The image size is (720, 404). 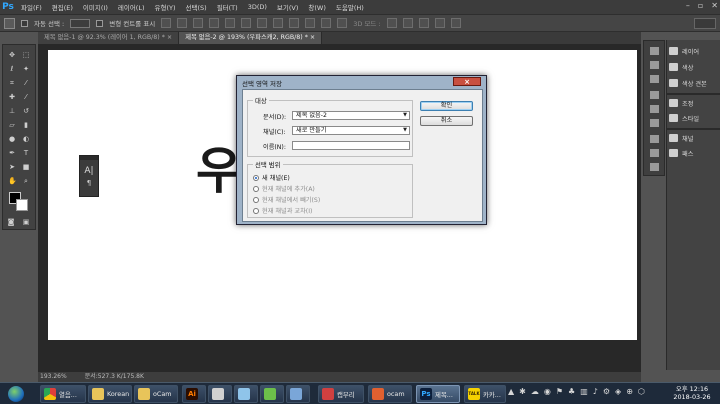 What do you see at coordinates (12, 97) in the screenshot?
I see `healing-brush-icon: ✚` at bounding box center [12, 97].